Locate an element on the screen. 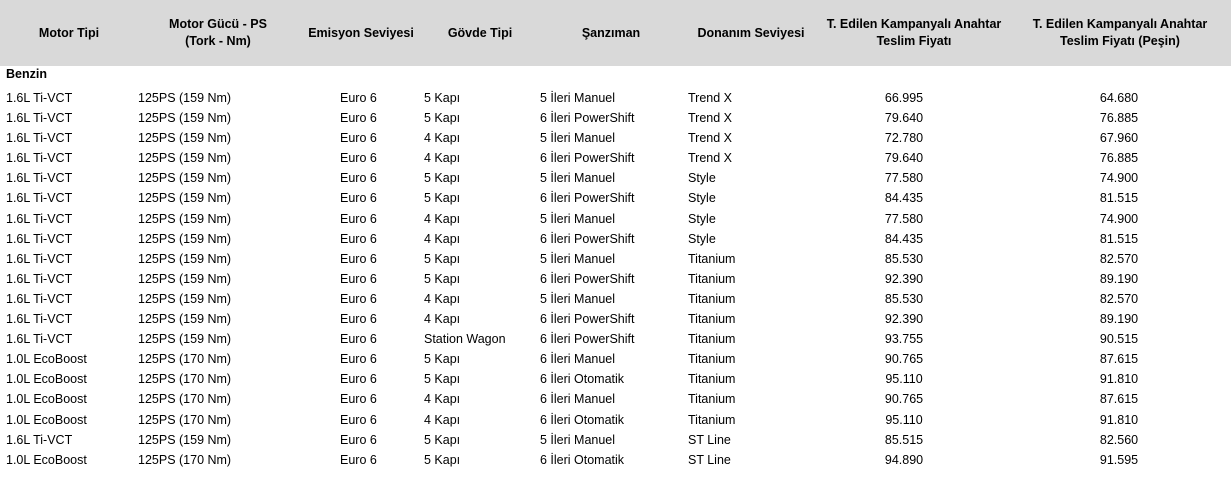 This screenshot has height=490, width=1231. section-label: Benzin is located at coordinates (26, 74).